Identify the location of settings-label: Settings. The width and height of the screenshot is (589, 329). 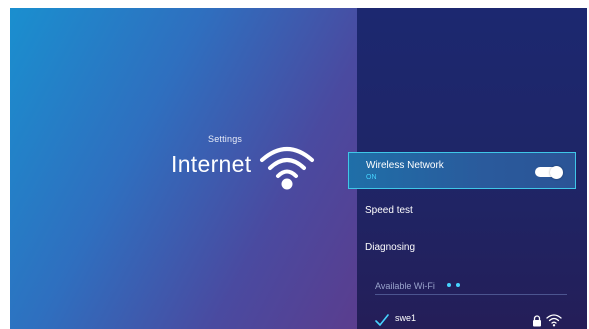
(225, 139).